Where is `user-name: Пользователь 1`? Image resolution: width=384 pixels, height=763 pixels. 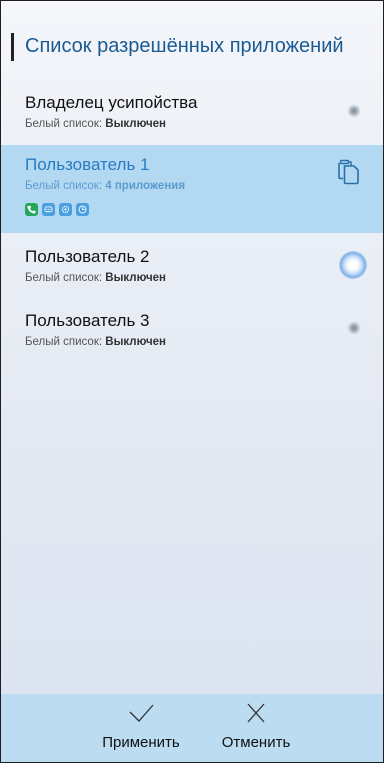
user-name: Пользователь 1 is located at coordinates (87, 164).